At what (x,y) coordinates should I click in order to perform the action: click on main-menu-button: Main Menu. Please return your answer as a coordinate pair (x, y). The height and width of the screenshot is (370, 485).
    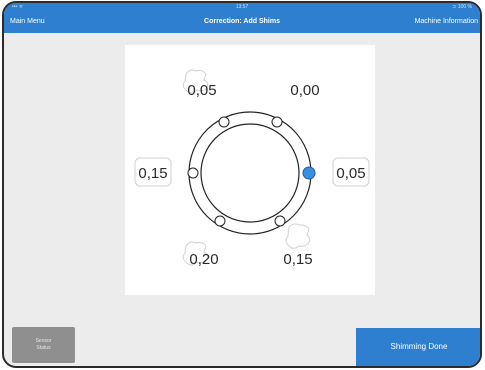
    Looking at the image, I should click on (27, 21).